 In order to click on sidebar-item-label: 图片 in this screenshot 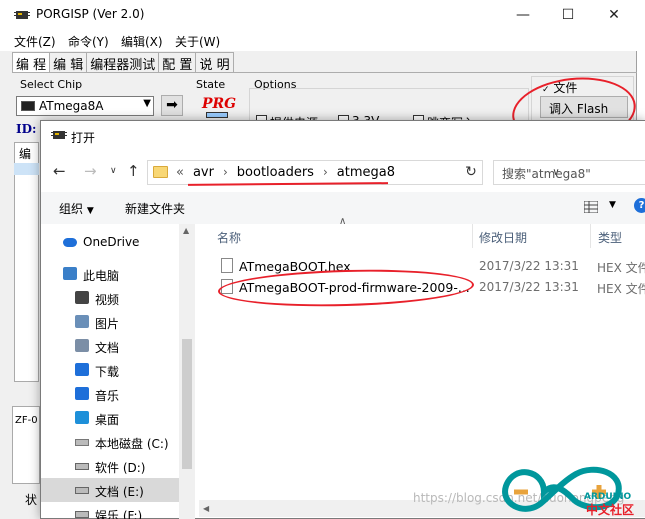, I will do `click(107, 324)`.